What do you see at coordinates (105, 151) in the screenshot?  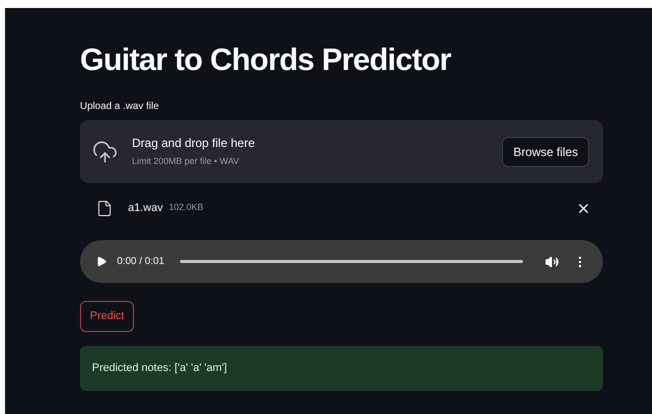 I see `upload-cloud-icon` at bounding box center [105, 151].